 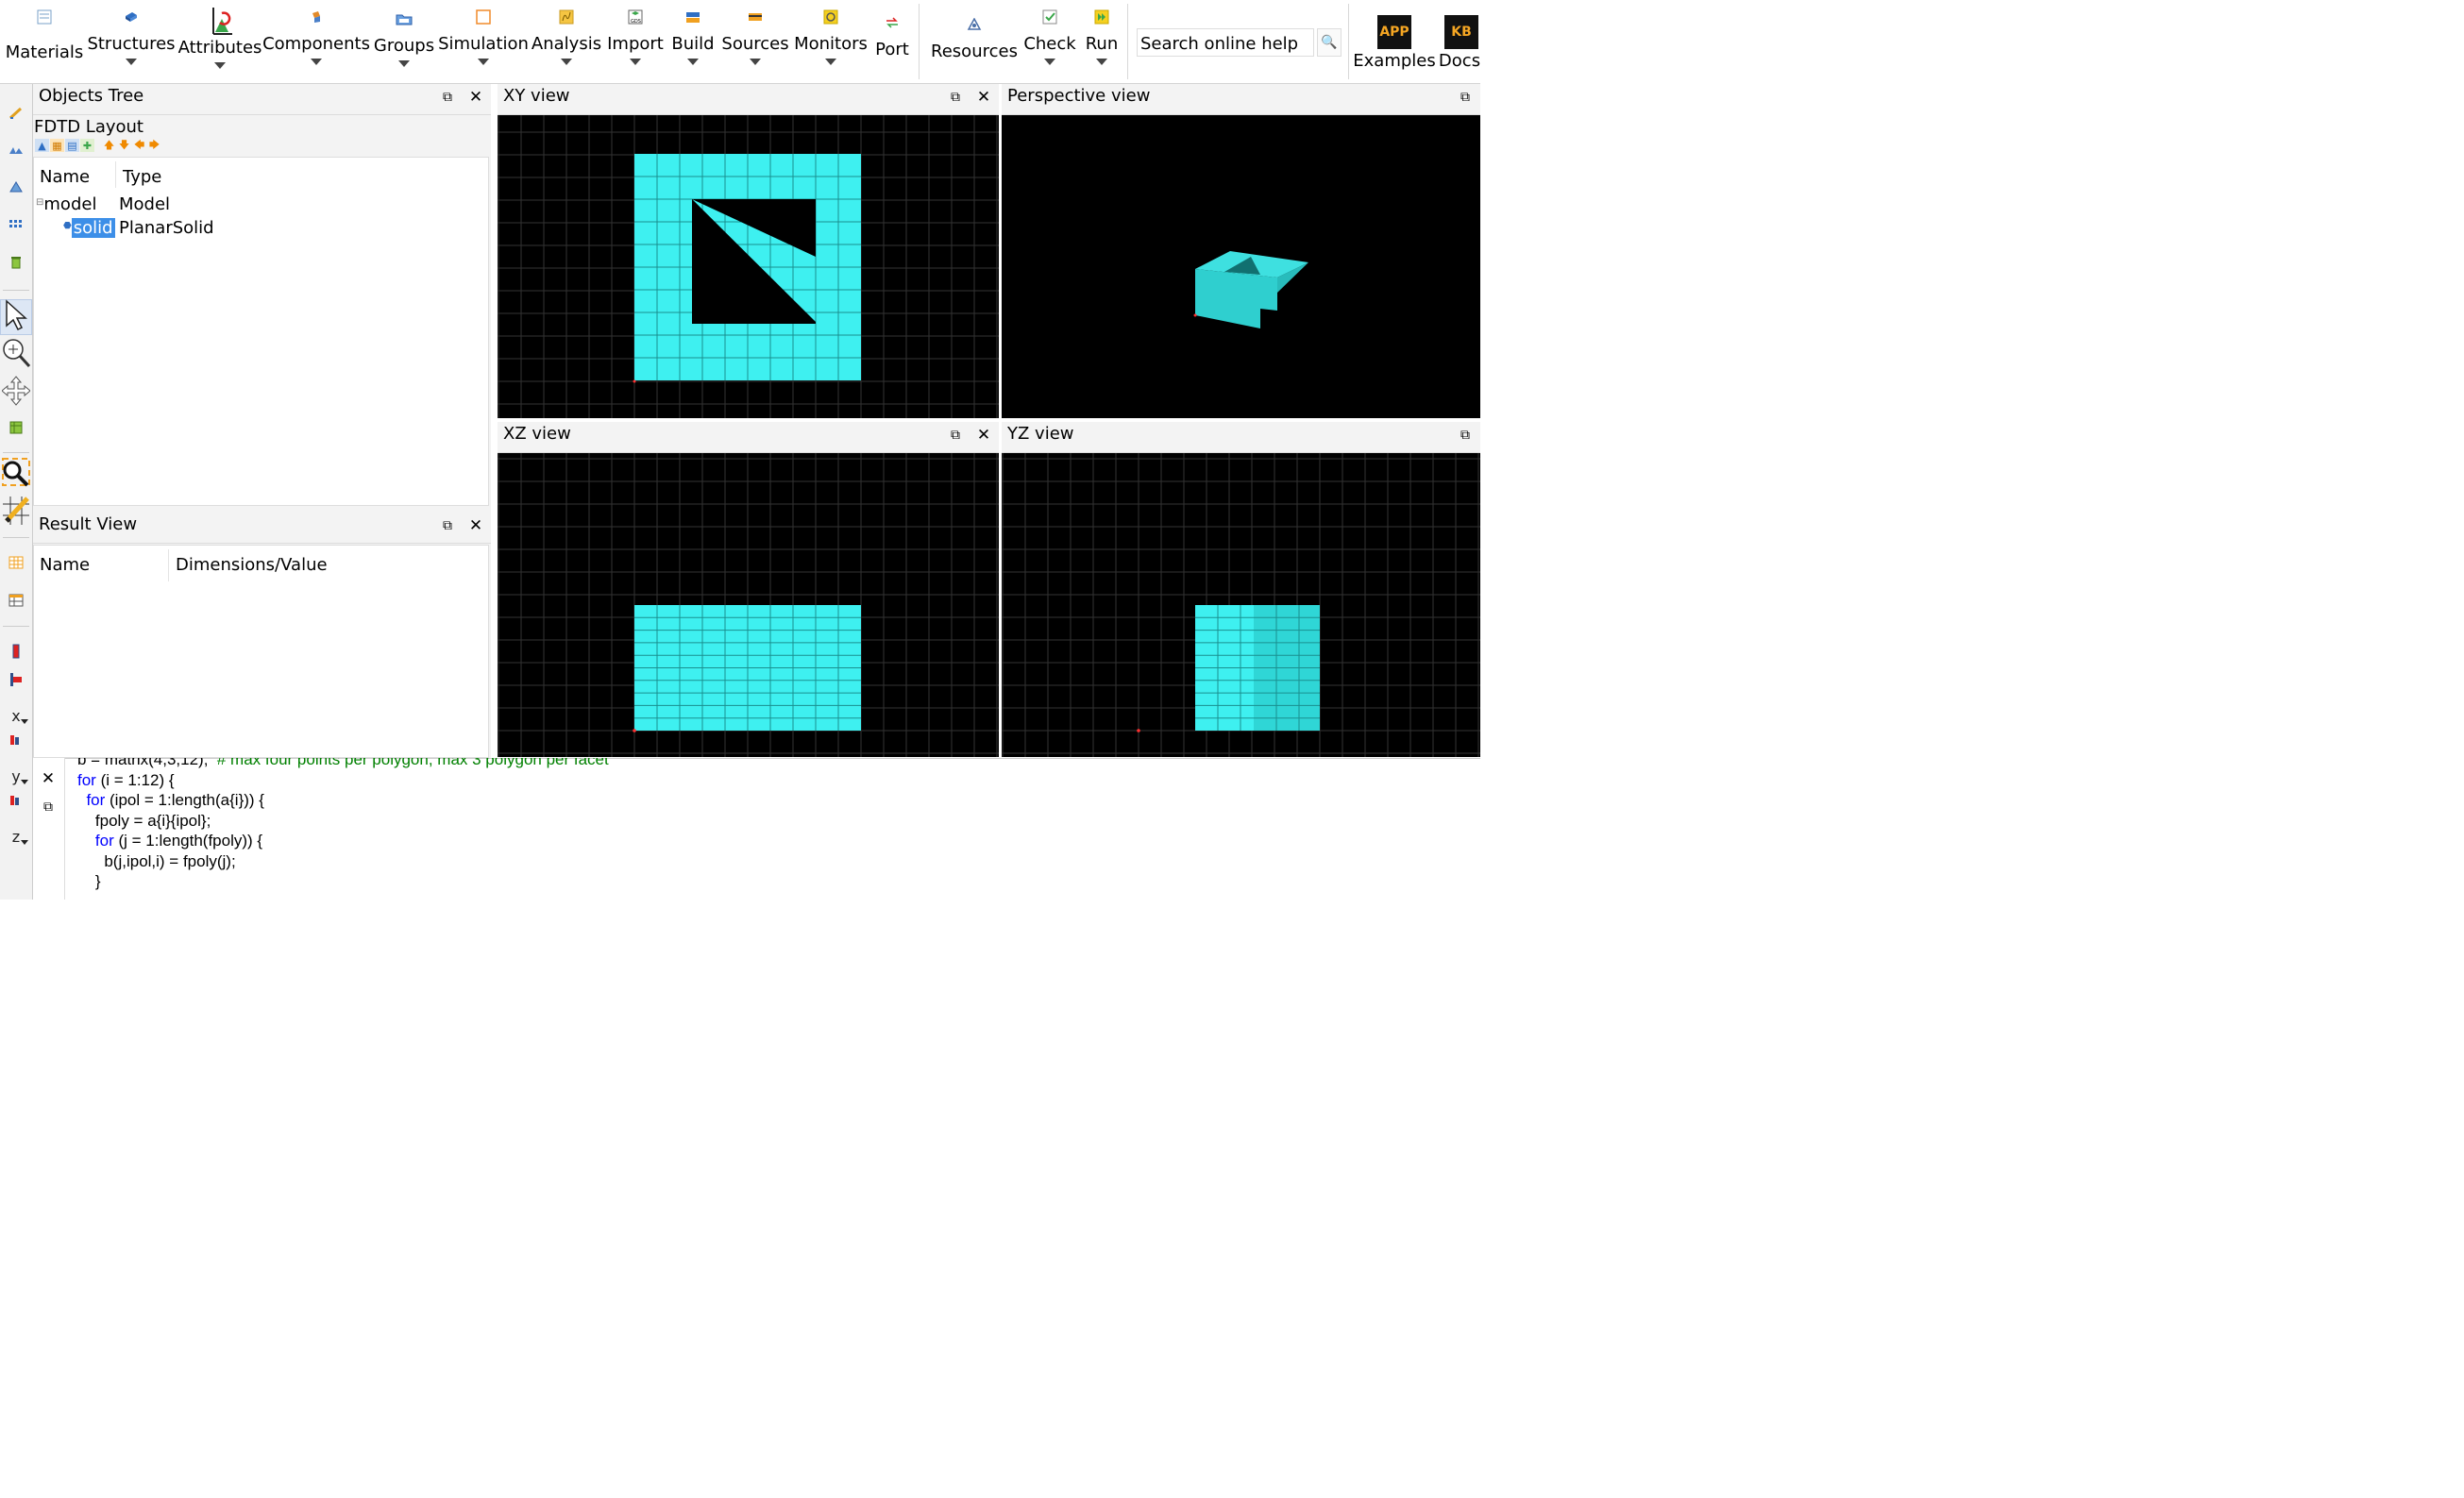 What do you see at coordinates (16, 776) in the screenshot?
I see `y-axis-selector: y` at bounding box center [16, 776].